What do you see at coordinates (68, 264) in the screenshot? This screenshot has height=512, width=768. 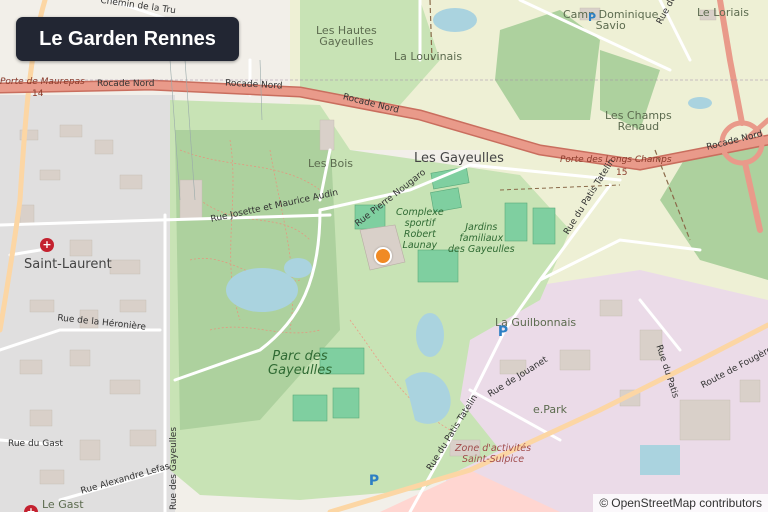 I see `place-label: Saint-Laurent` at bounding box center [68, 264].